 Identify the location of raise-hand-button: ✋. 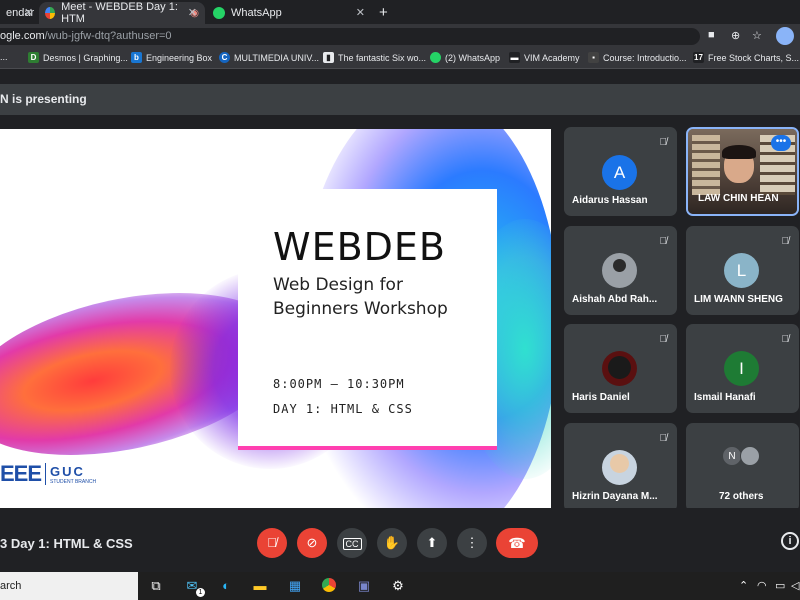
(392, 543).